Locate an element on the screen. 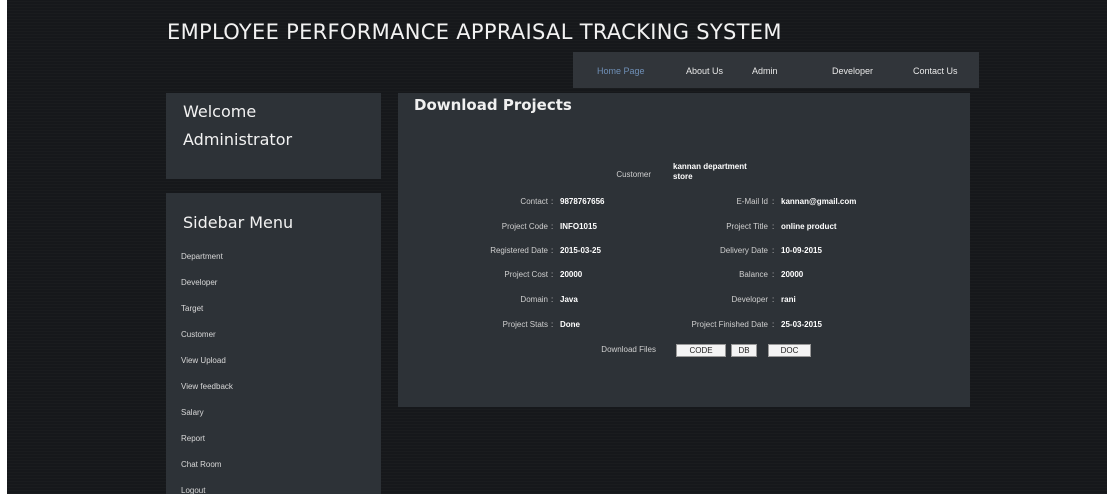 The image size is (1114, 494). domain-label: Domain is located at coordinates (534, 299).